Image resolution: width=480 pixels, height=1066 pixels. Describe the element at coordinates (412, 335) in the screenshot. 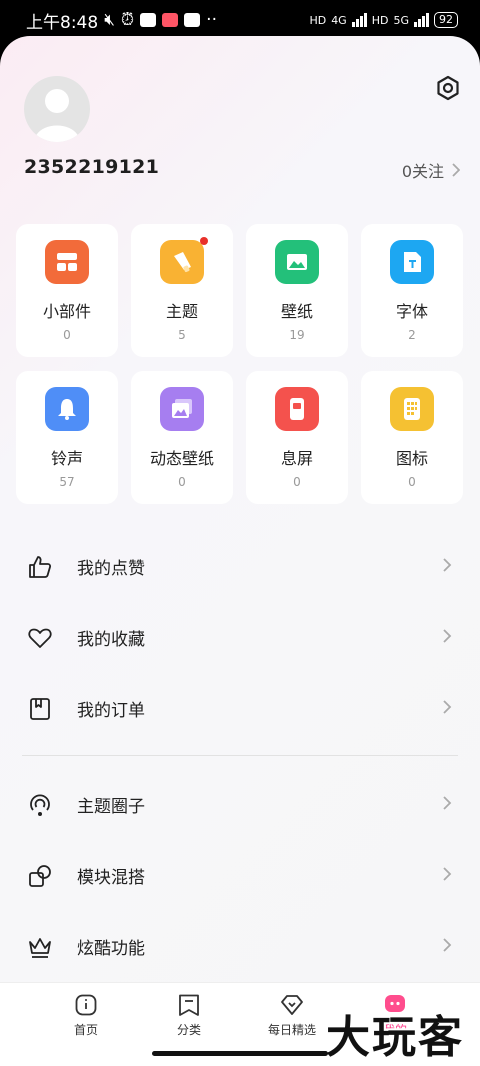

I see `card-count: 2` at that location.